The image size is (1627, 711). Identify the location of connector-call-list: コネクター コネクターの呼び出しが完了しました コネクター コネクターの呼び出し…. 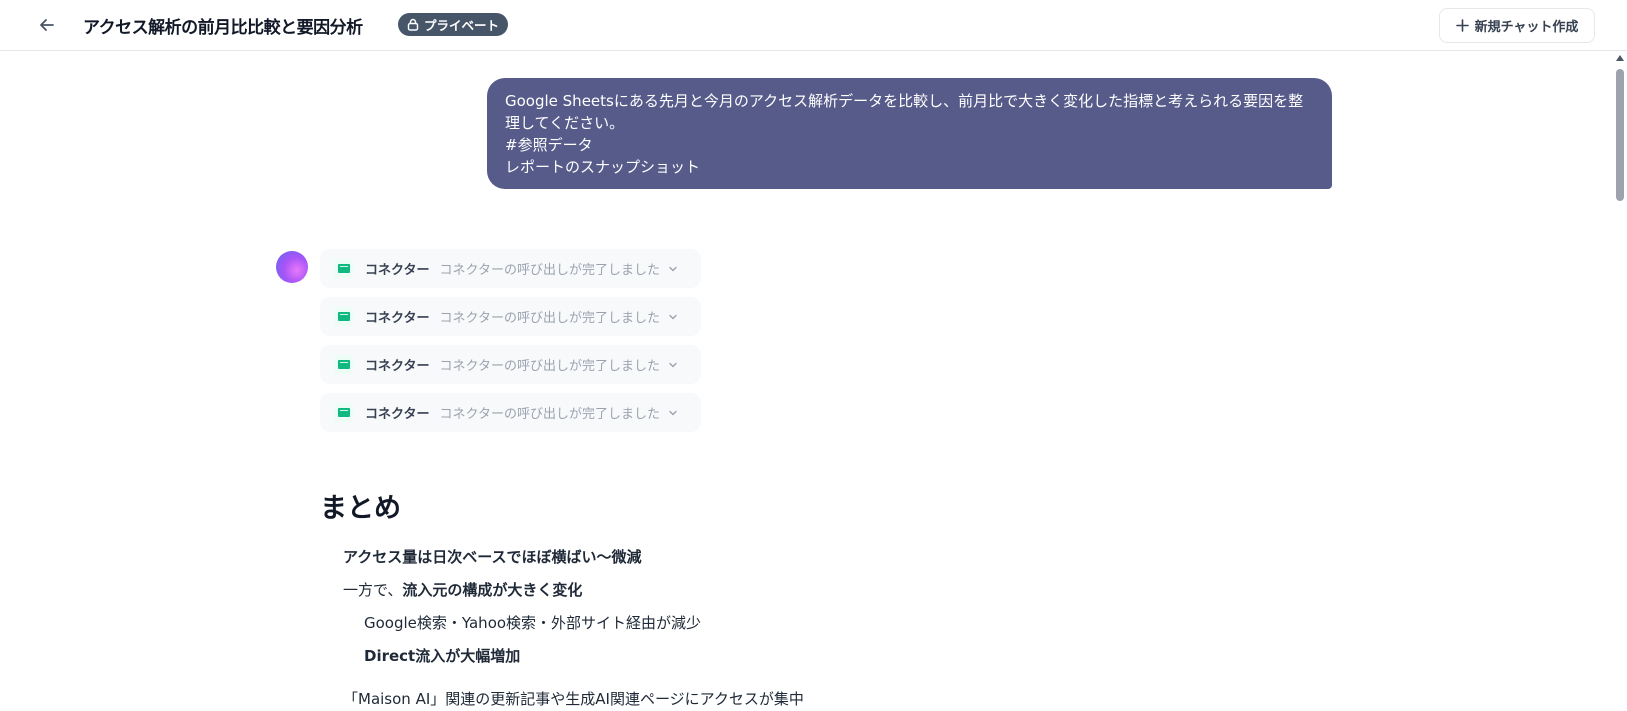
(510, 345).